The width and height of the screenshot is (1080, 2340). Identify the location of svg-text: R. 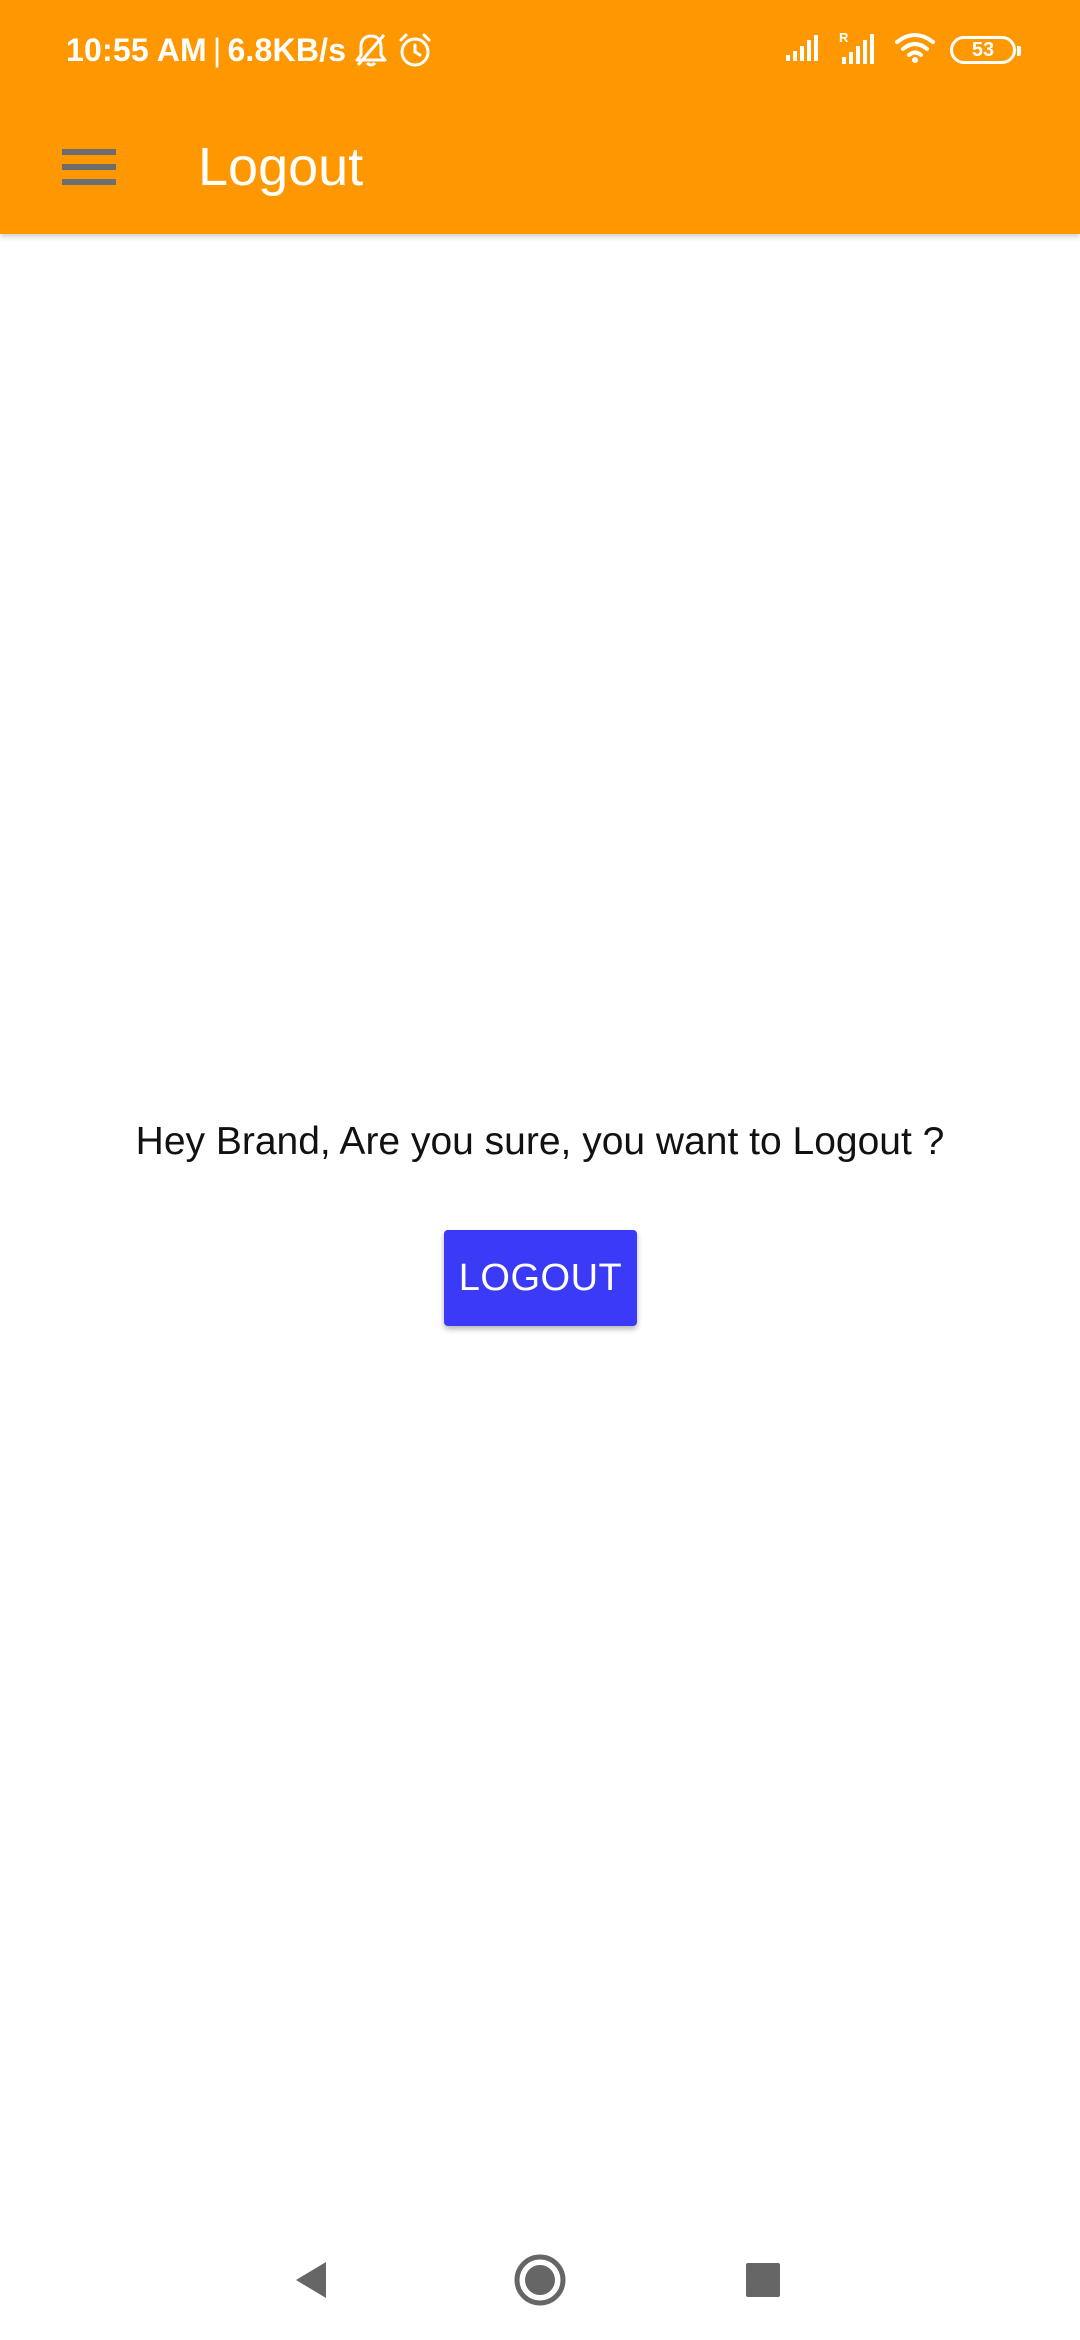
(844, 37).